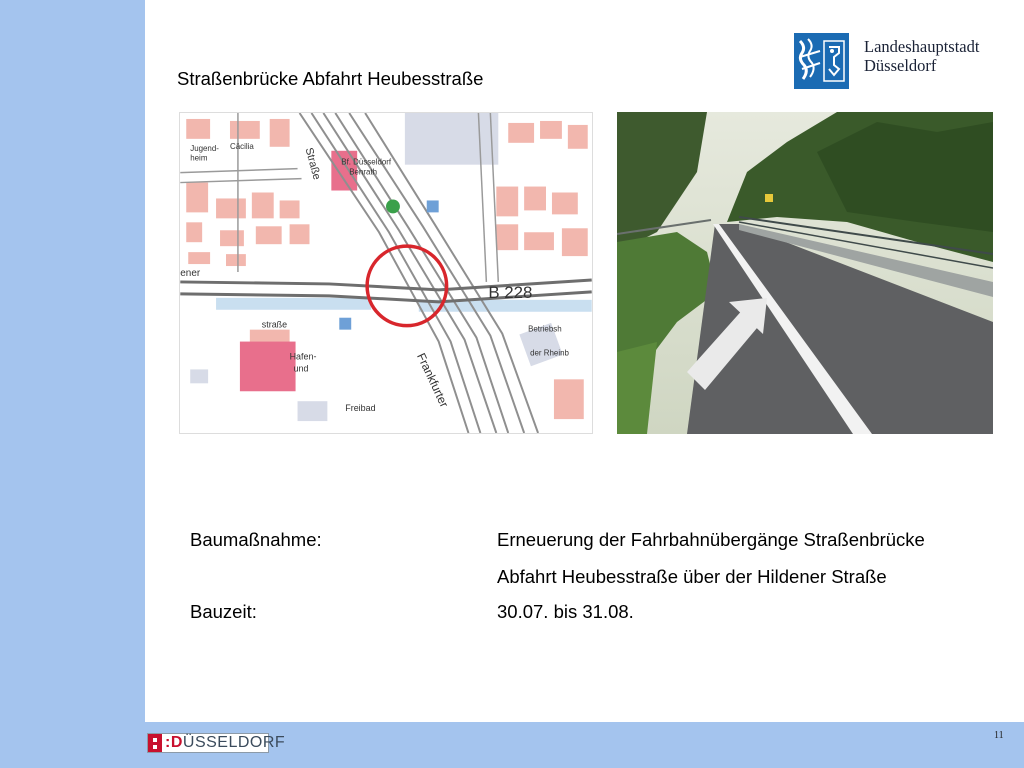 The height and width of the screenshot is (768, 1024). What do you see at coordinates (234, 742) in the screenshot?
I see `brand-wordmark-rest: ÜSSELDORF` at bounding box center [234, 742].